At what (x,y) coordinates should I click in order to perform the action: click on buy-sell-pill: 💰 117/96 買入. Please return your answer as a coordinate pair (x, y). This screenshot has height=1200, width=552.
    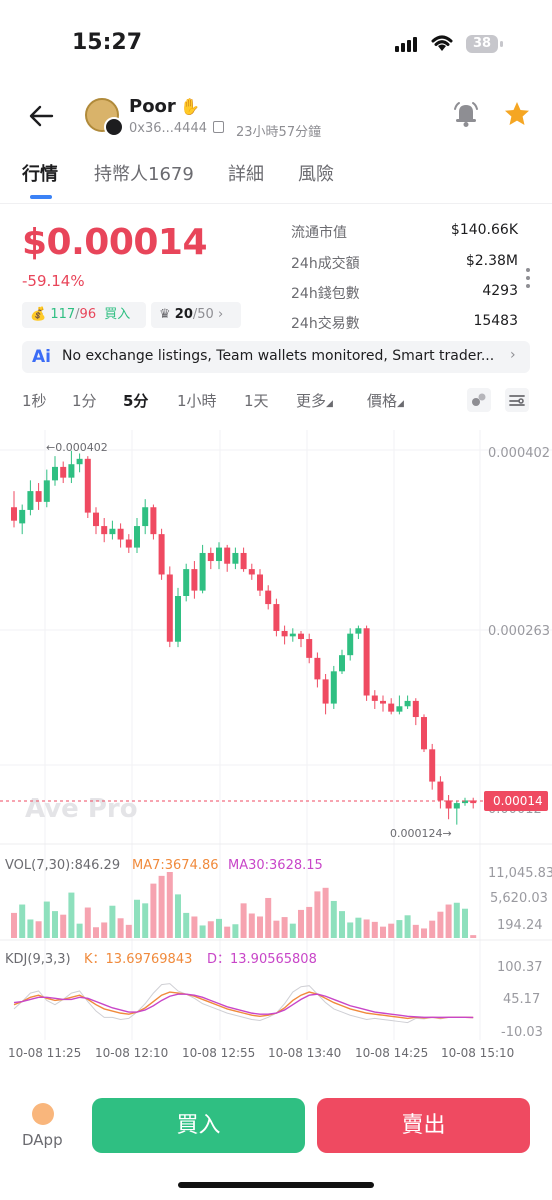
    Looking at the image, I should click on (84, 315).